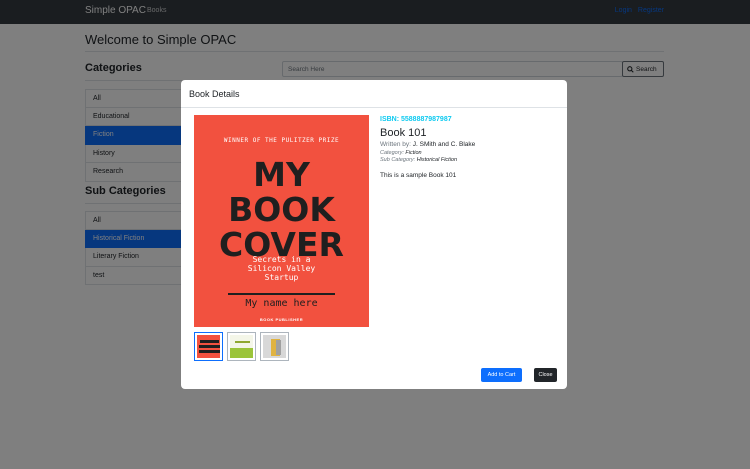  I want to click on author-line: Written by: J. SMith and C. Blake, so click(470, 144).